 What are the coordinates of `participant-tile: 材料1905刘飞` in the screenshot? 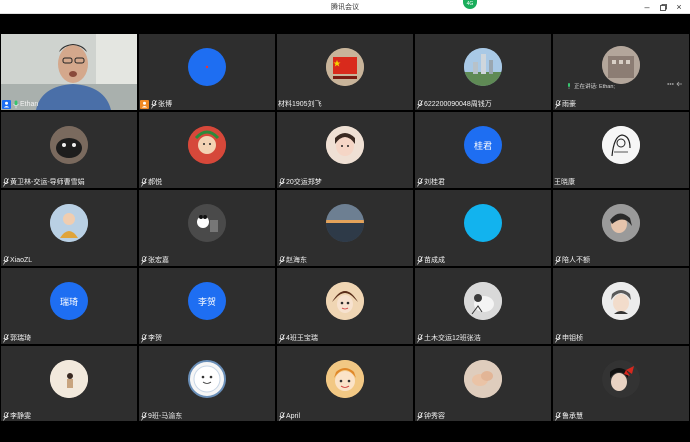 It's located at (345, 72).